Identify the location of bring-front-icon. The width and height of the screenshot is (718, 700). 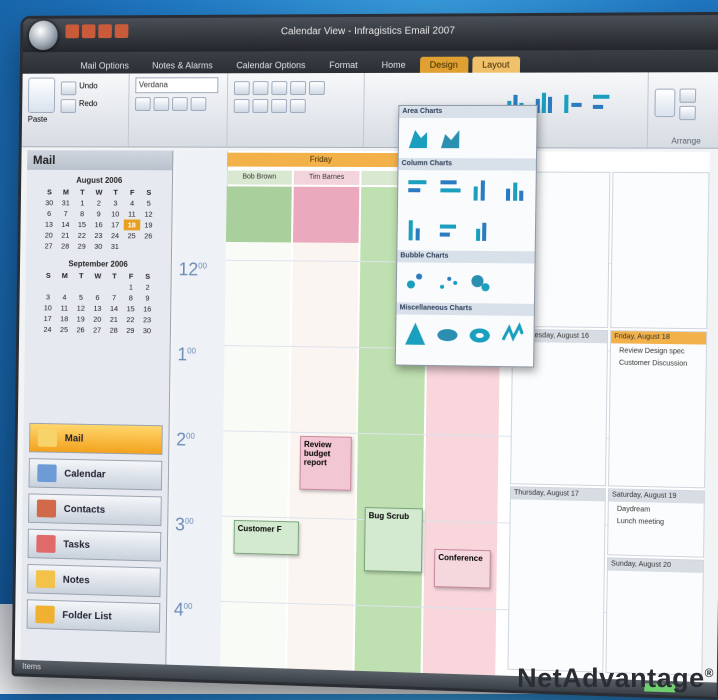
(687, 96).